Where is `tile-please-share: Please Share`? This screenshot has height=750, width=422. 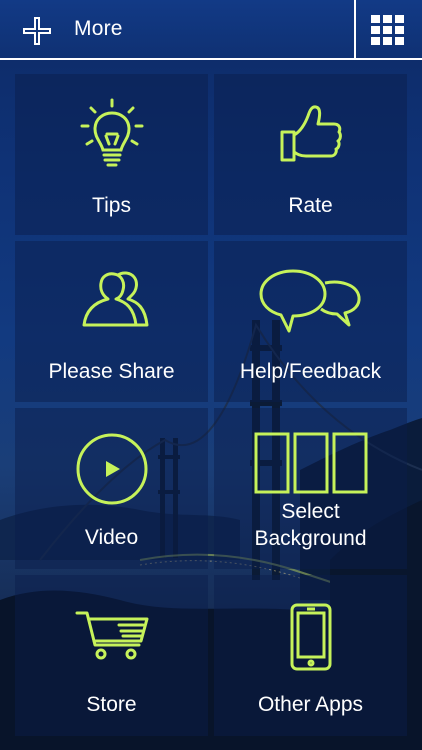
tile-please-share: Please Share is located at coordinates (111, 321).